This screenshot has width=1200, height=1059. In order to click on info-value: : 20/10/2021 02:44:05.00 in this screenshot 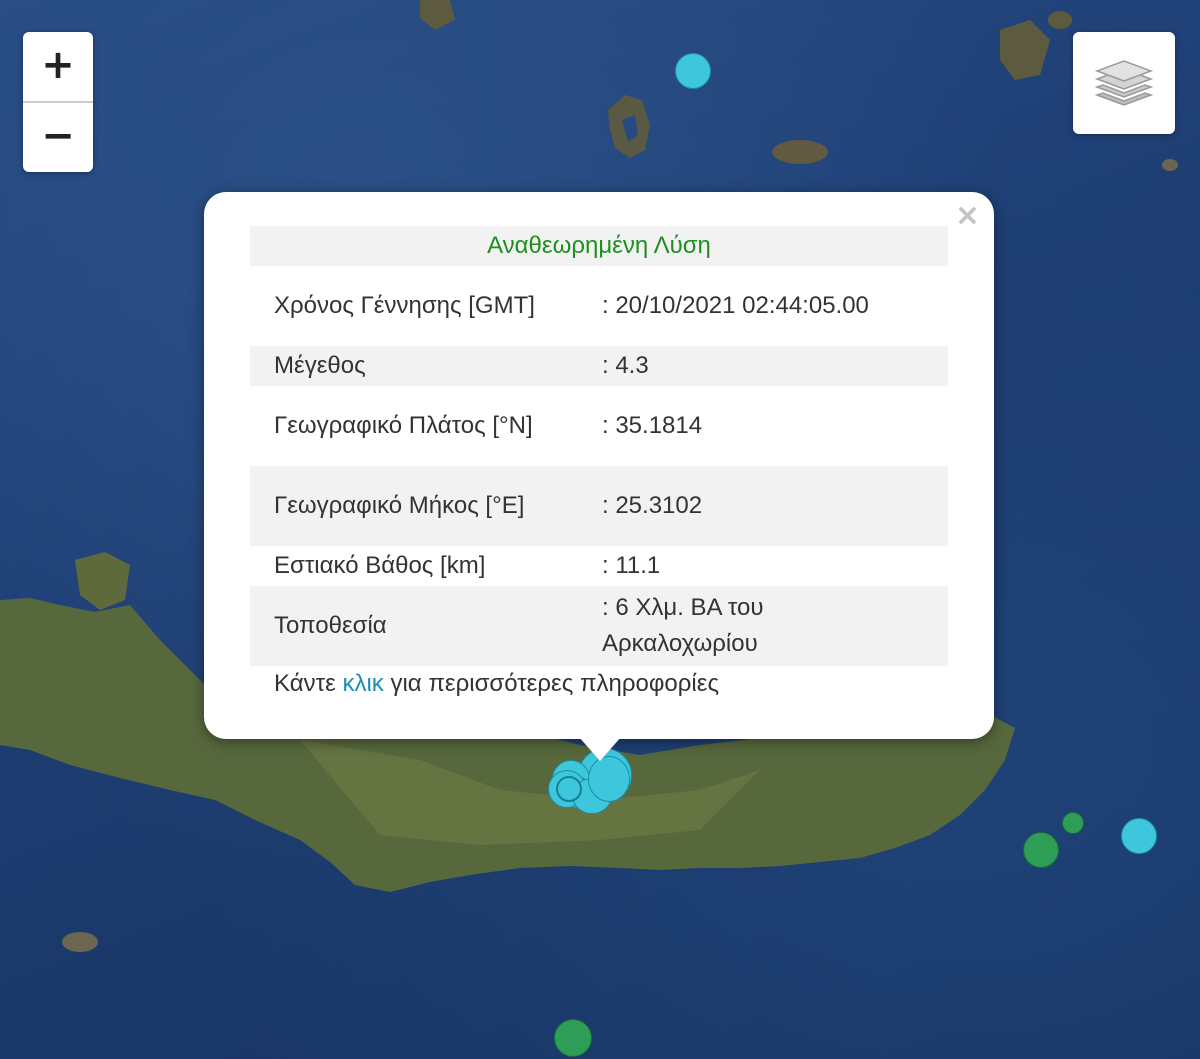, I will do `click(735, 305)`.